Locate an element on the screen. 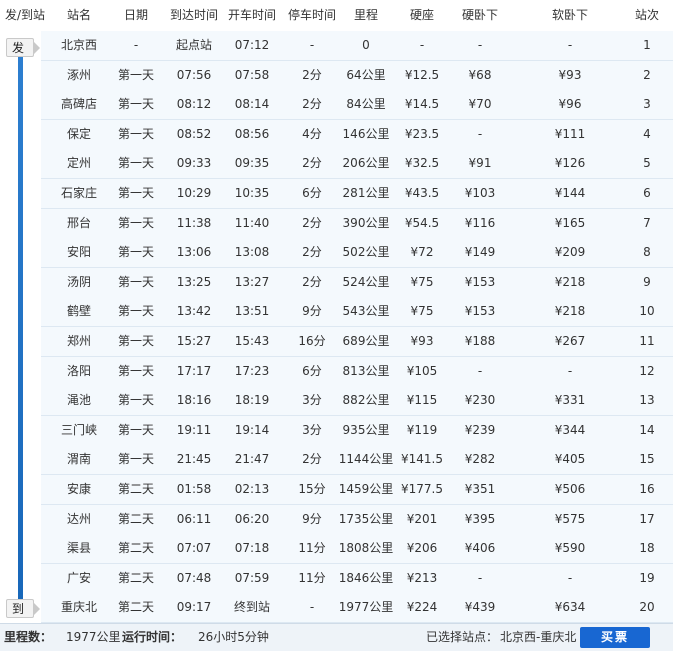 The image size is (673, 651). soft-sleeper-price-cell: ¥126 is located at coordinates (570, 163).